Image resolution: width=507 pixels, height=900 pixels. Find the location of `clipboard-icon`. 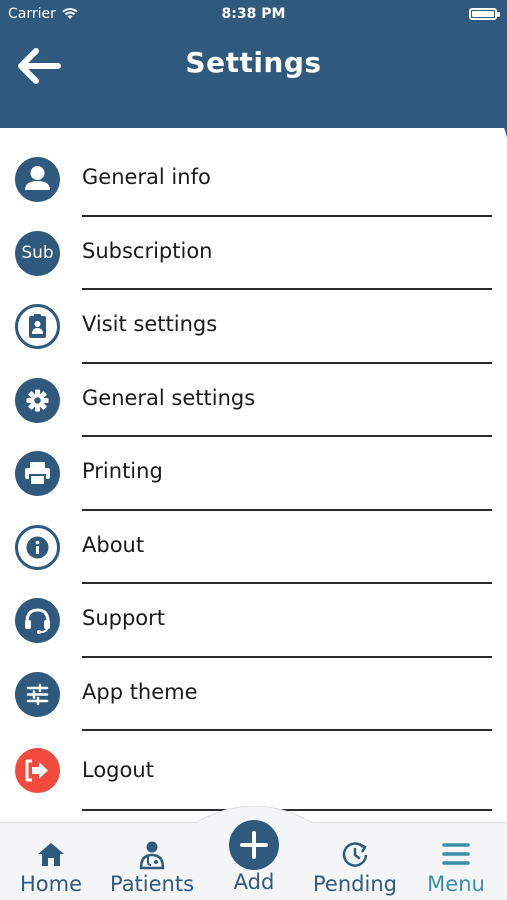

clipboard-icon is located at coordinates (37, 326).